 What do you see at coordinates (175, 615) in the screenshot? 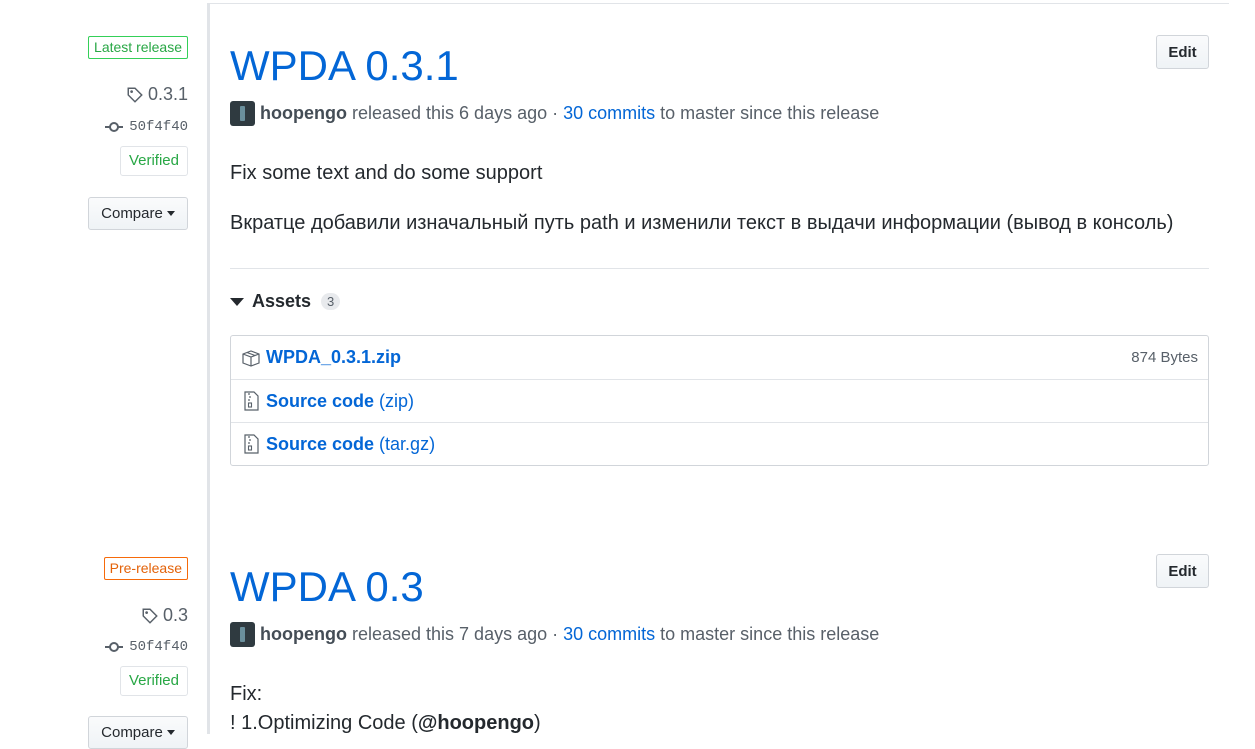
I see `tag-label: 0.3` at bounding box center [175, 615].